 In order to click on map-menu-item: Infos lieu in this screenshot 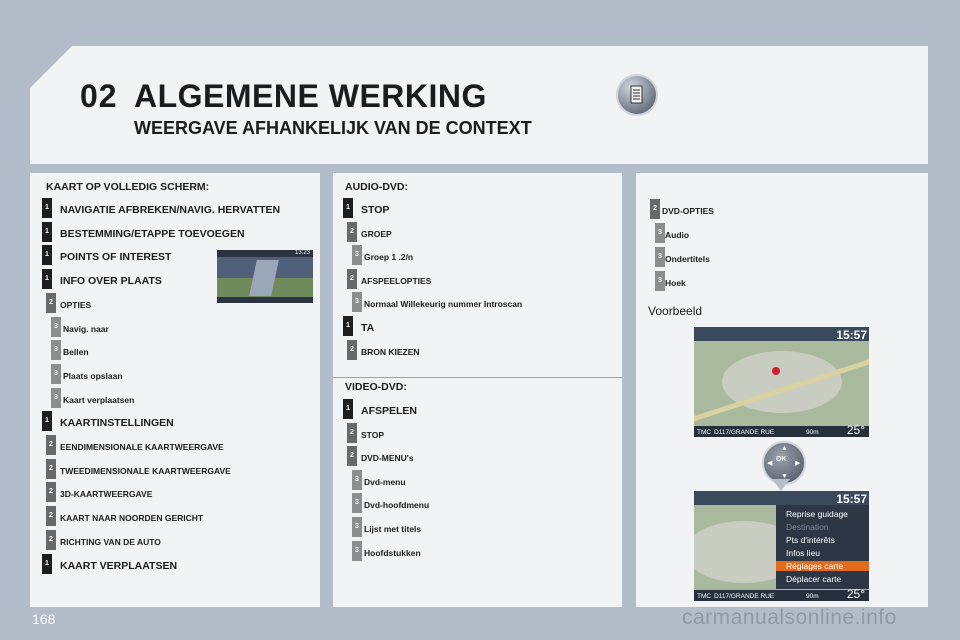, I will do `click(803, 553)`.